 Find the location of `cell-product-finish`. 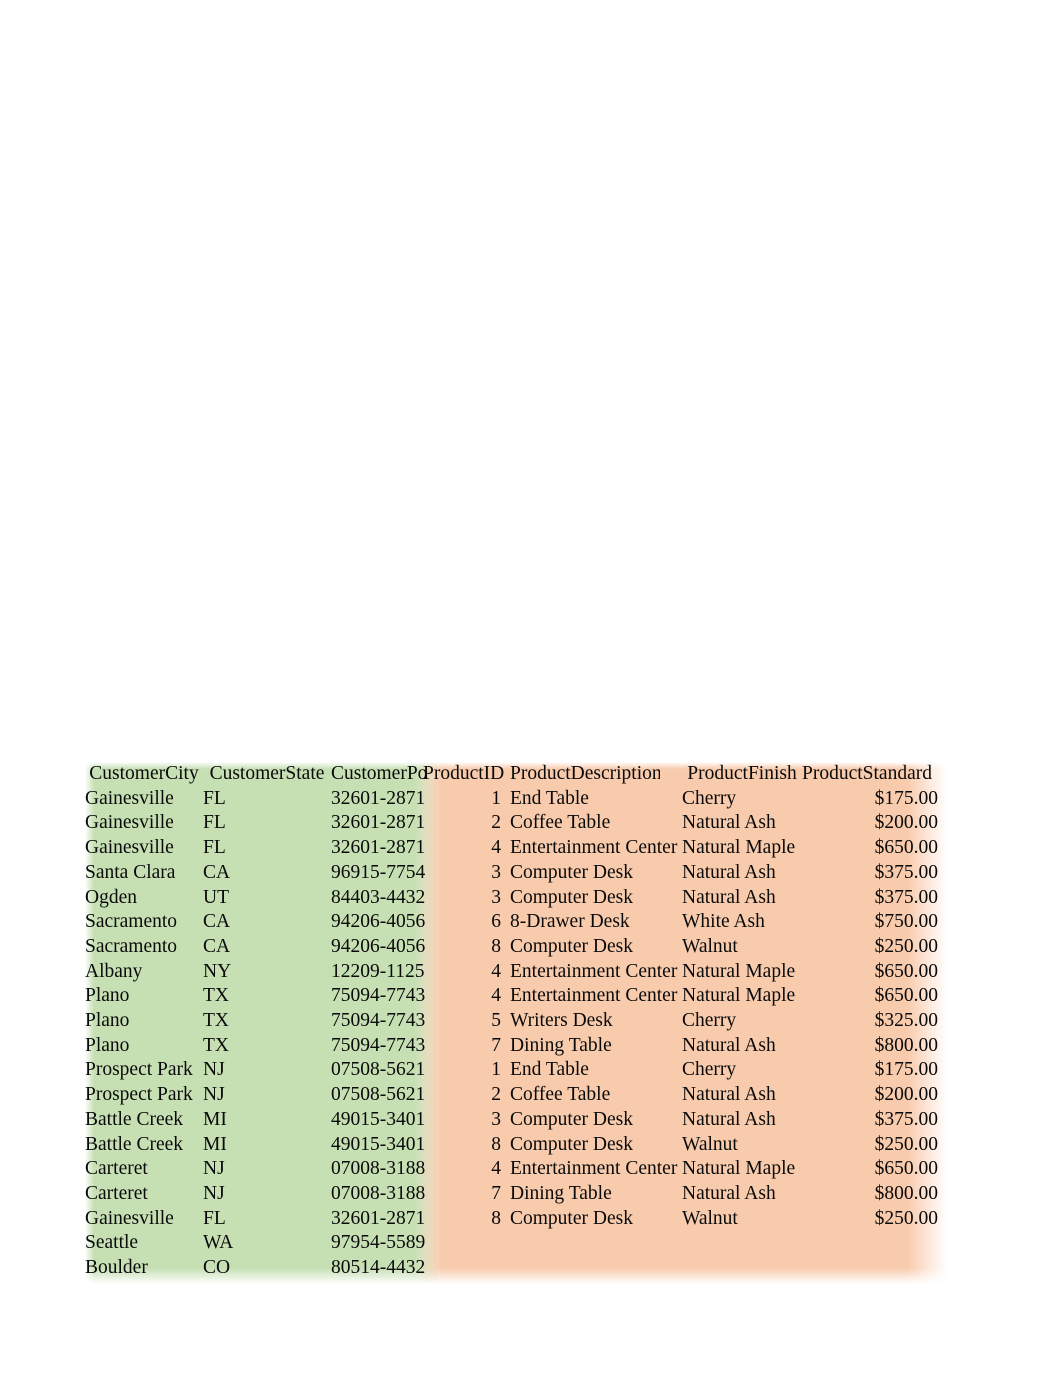

cell-product-finish is located at coordinates (742, 1268).